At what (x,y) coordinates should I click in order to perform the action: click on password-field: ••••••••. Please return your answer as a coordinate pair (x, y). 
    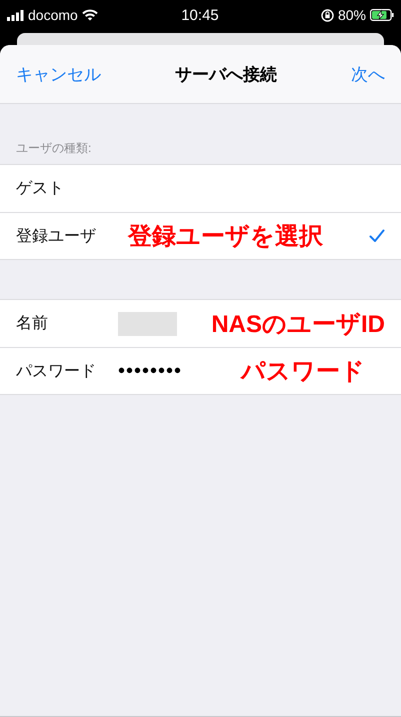
    Looking at the image, I should click on (150, 371).